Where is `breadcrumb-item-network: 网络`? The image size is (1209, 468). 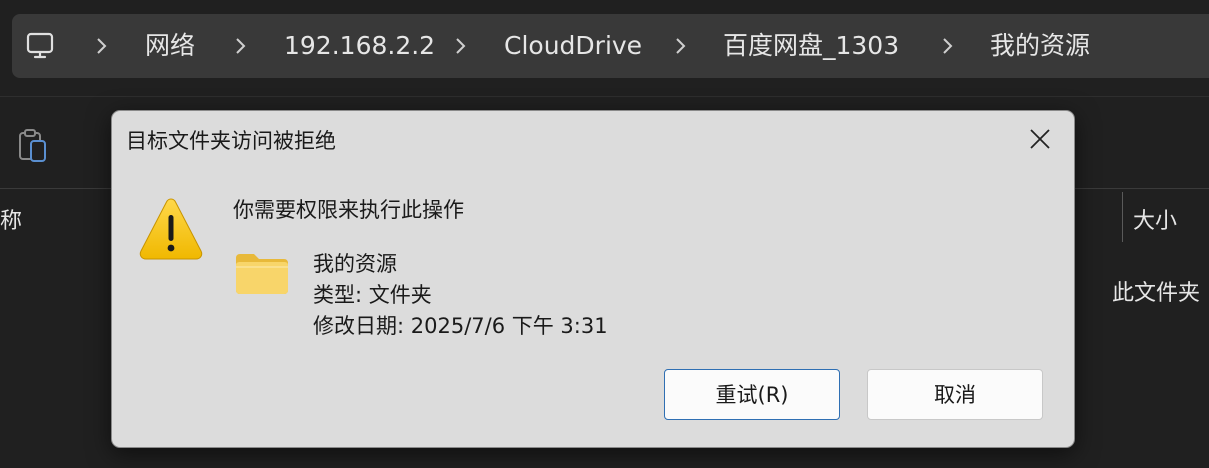
breadcrumb-item-network: 网络 is located at coordinates (170, 46).